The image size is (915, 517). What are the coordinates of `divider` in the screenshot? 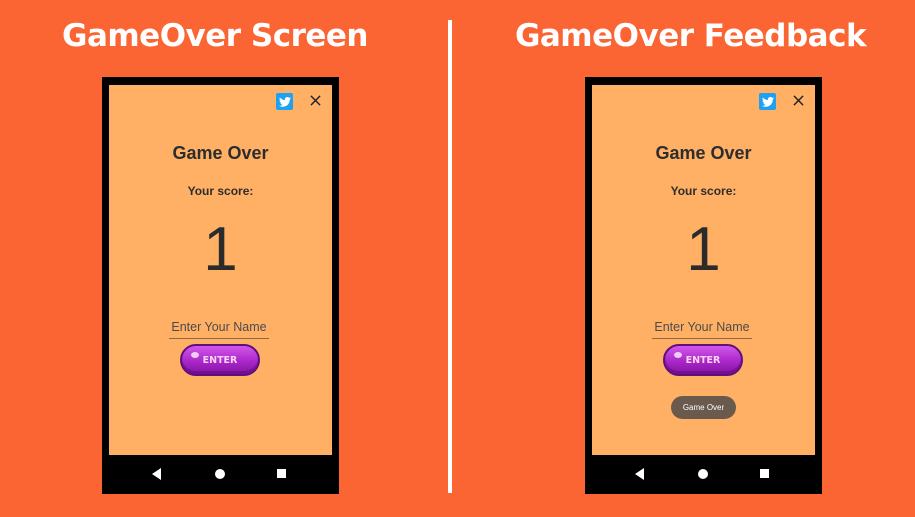 It's located at (450, 256).